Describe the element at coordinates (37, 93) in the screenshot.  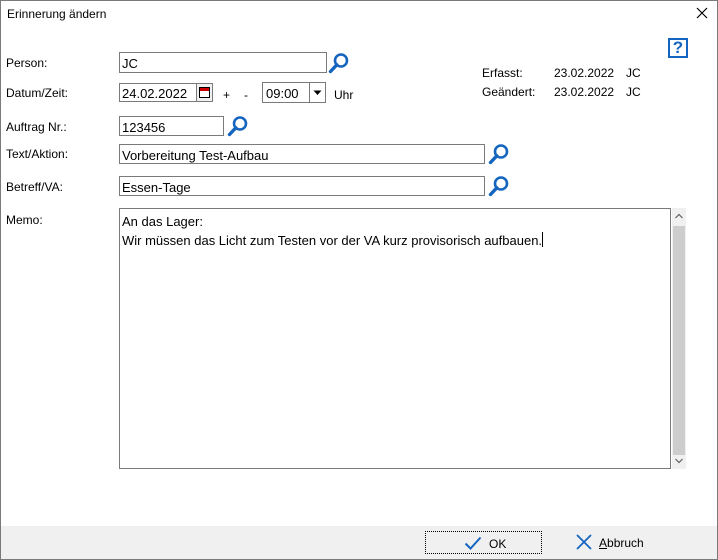
I see `datetime-label: Datum/Zeit:` at that location.